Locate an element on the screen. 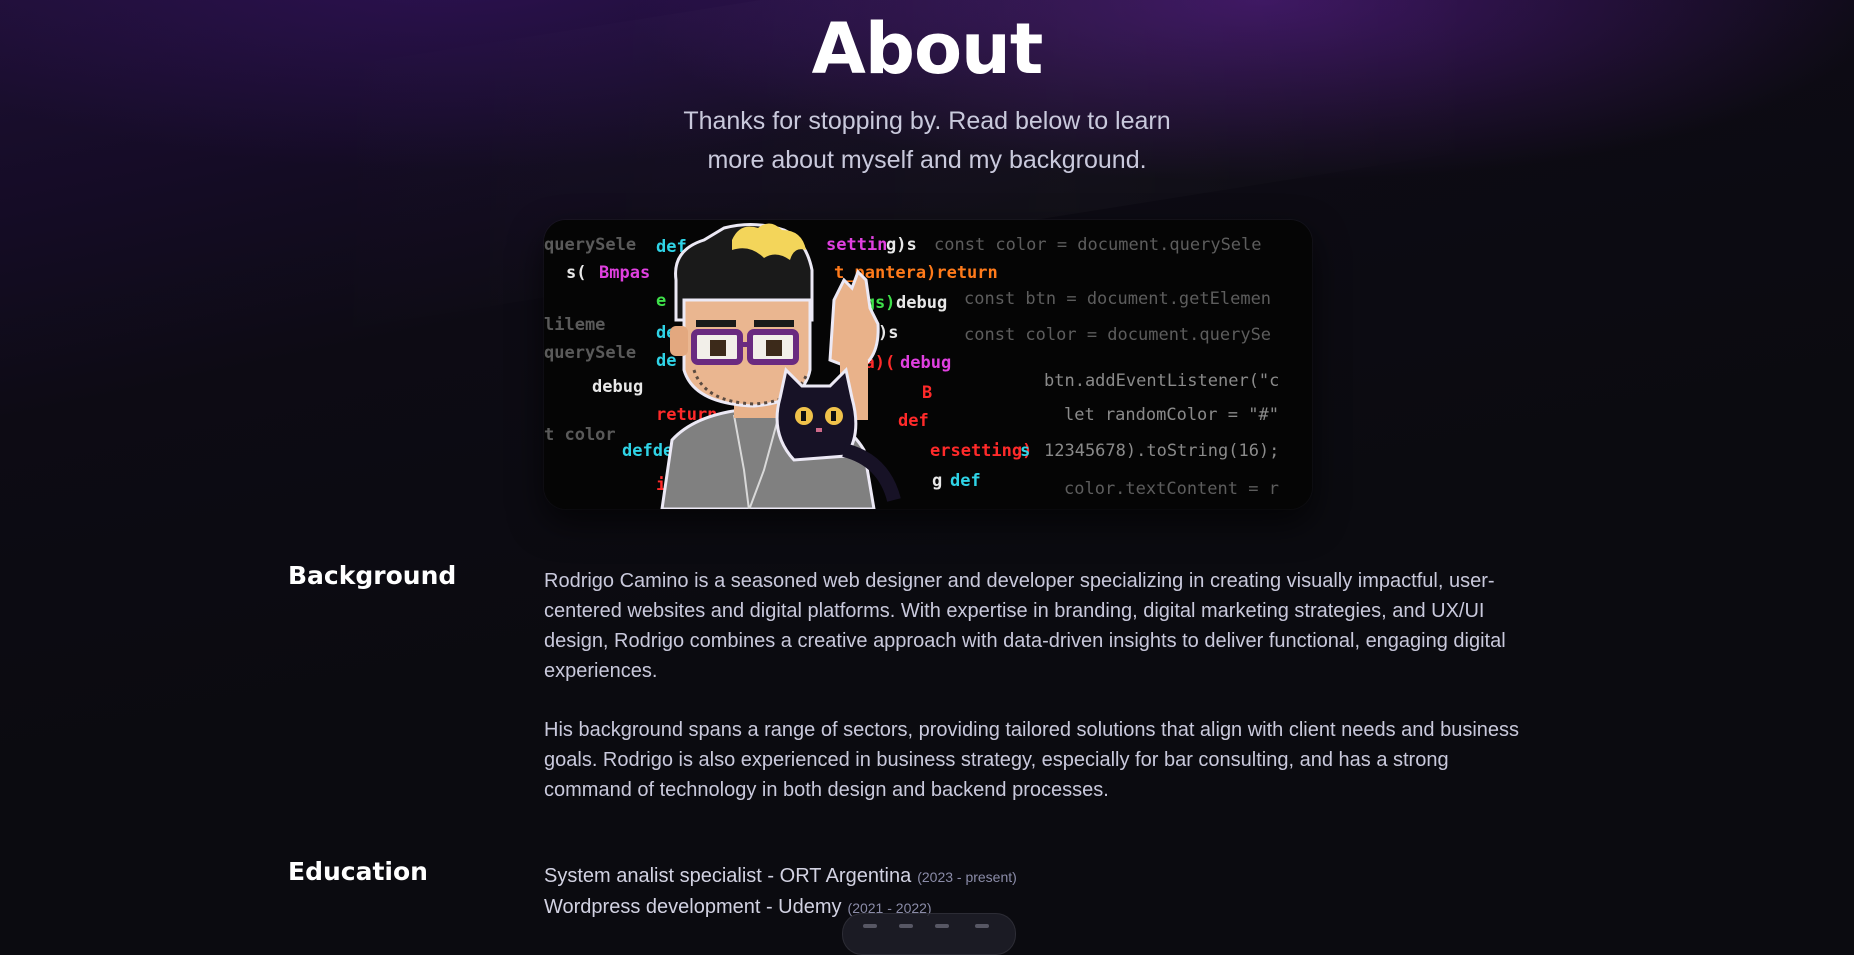 This screenshot has width=1854, height=955. page-title: About is located at coordinates (927, 49).